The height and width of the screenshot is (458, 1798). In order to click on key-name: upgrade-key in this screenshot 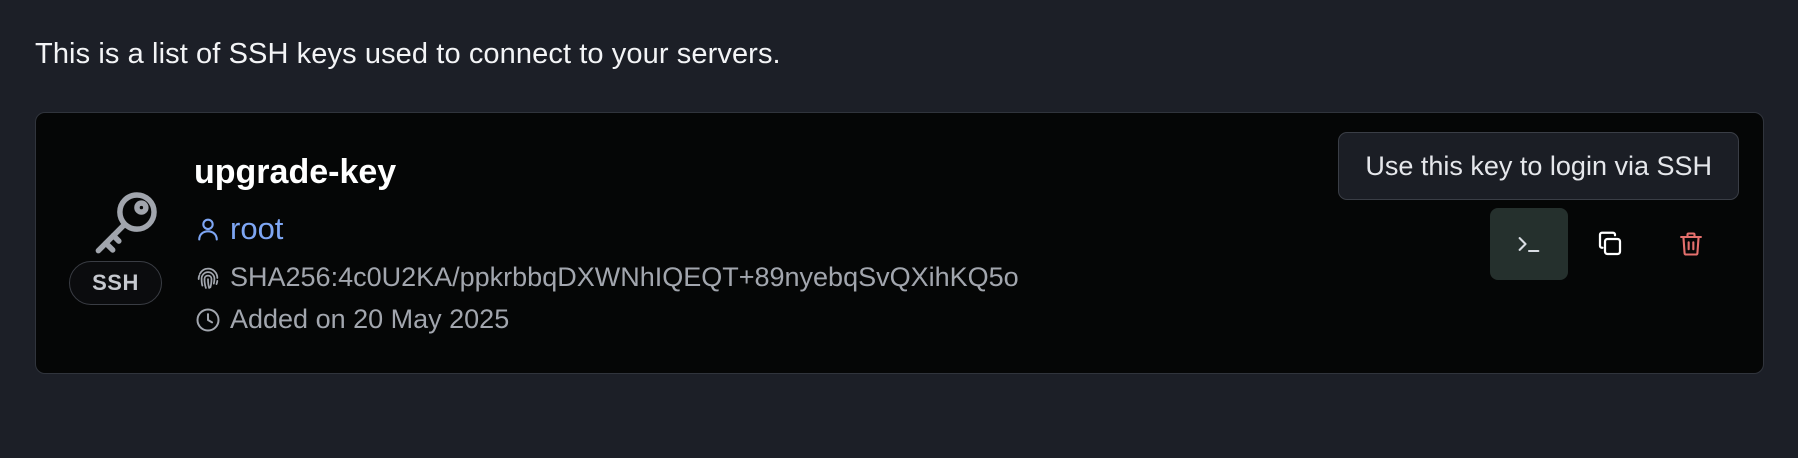, I will do `click(295, 172)`.